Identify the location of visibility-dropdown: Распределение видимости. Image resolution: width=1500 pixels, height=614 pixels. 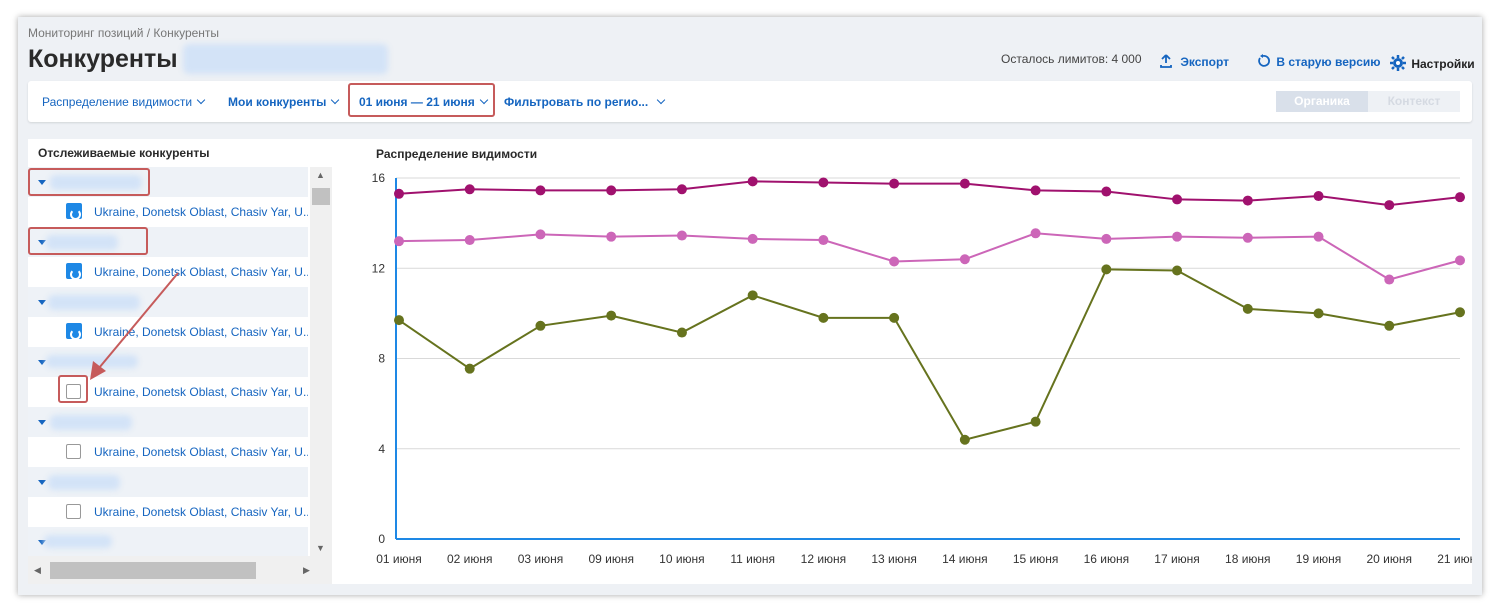
(124, 102).